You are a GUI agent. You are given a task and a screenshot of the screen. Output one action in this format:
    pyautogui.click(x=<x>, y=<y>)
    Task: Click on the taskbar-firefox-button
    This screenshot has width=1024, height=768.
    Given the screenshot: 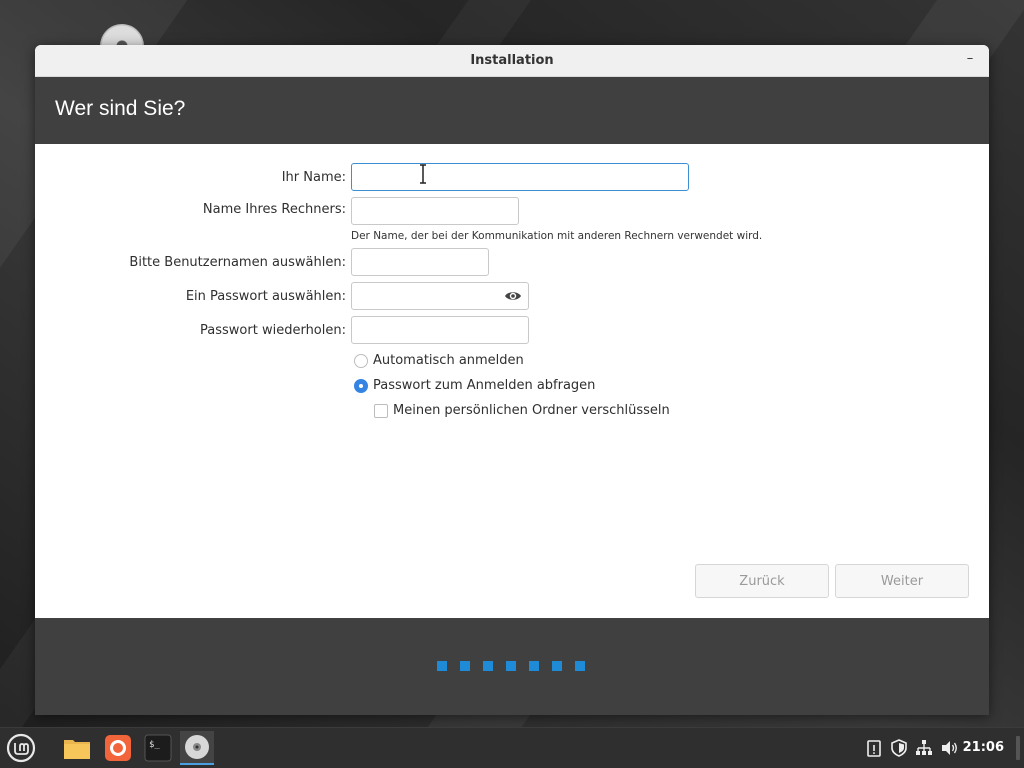 What is the action you would take?
    pyautogui.click(x=118, y=748)
    